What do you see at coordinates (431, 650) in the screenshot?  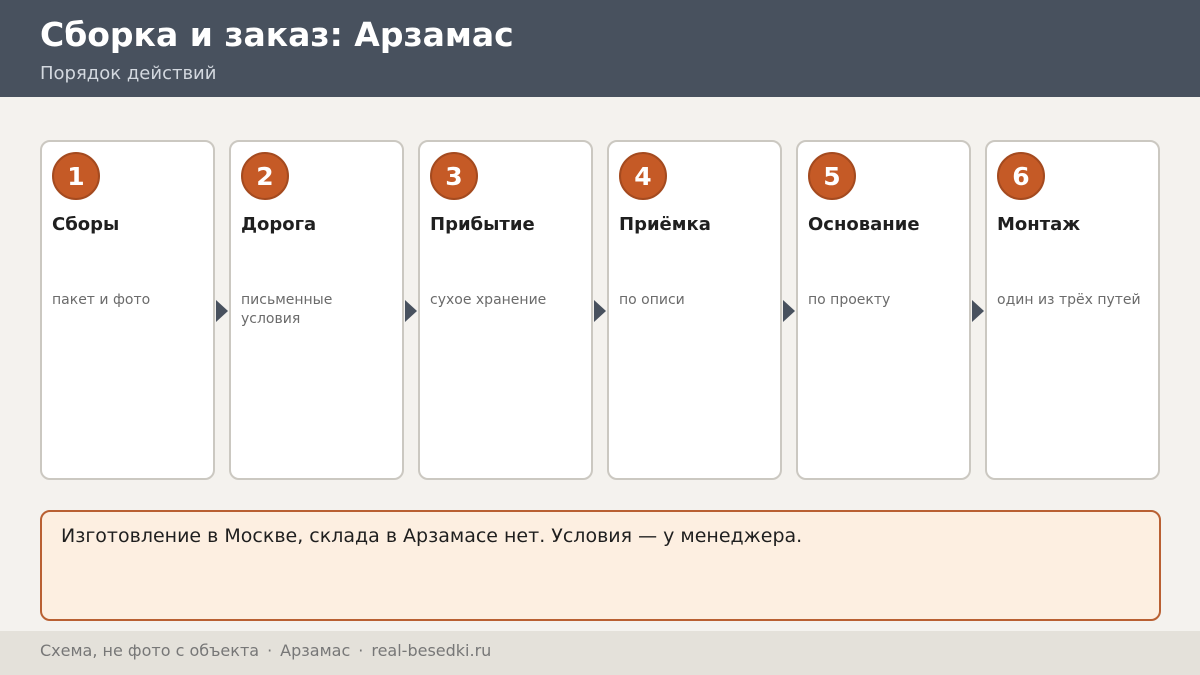 I see `footer-site: real-besedki.ru` at bounding box center [431, 650].